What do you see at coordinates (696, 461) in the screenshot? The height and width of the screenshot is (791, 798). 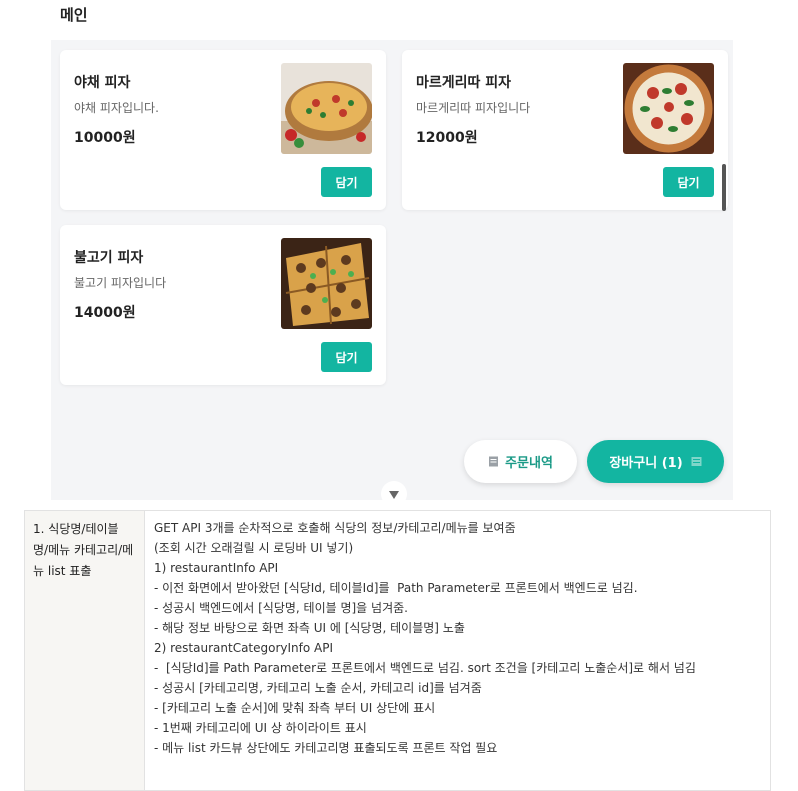 I see `cart-icon` at bounding box center [696, 461].